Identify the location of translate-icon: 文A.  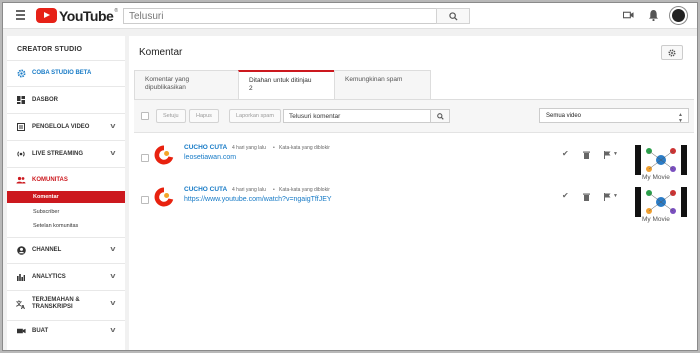
(21, 304).